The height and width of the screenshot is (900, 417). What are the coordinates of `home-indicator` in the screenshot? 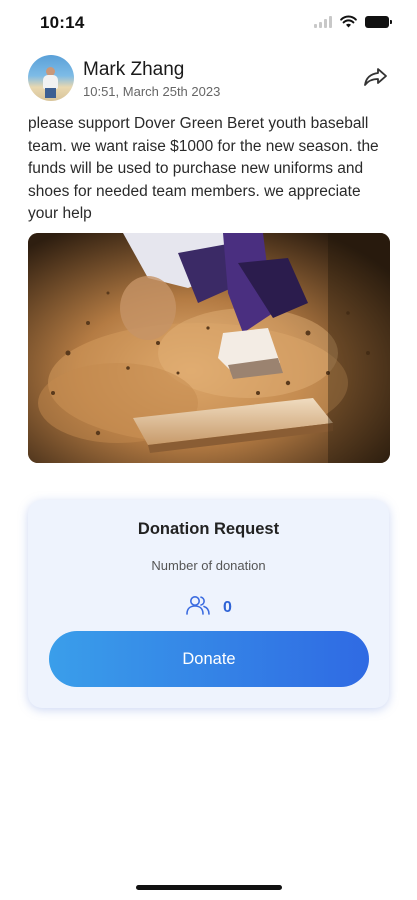 It's located at (209, 887).